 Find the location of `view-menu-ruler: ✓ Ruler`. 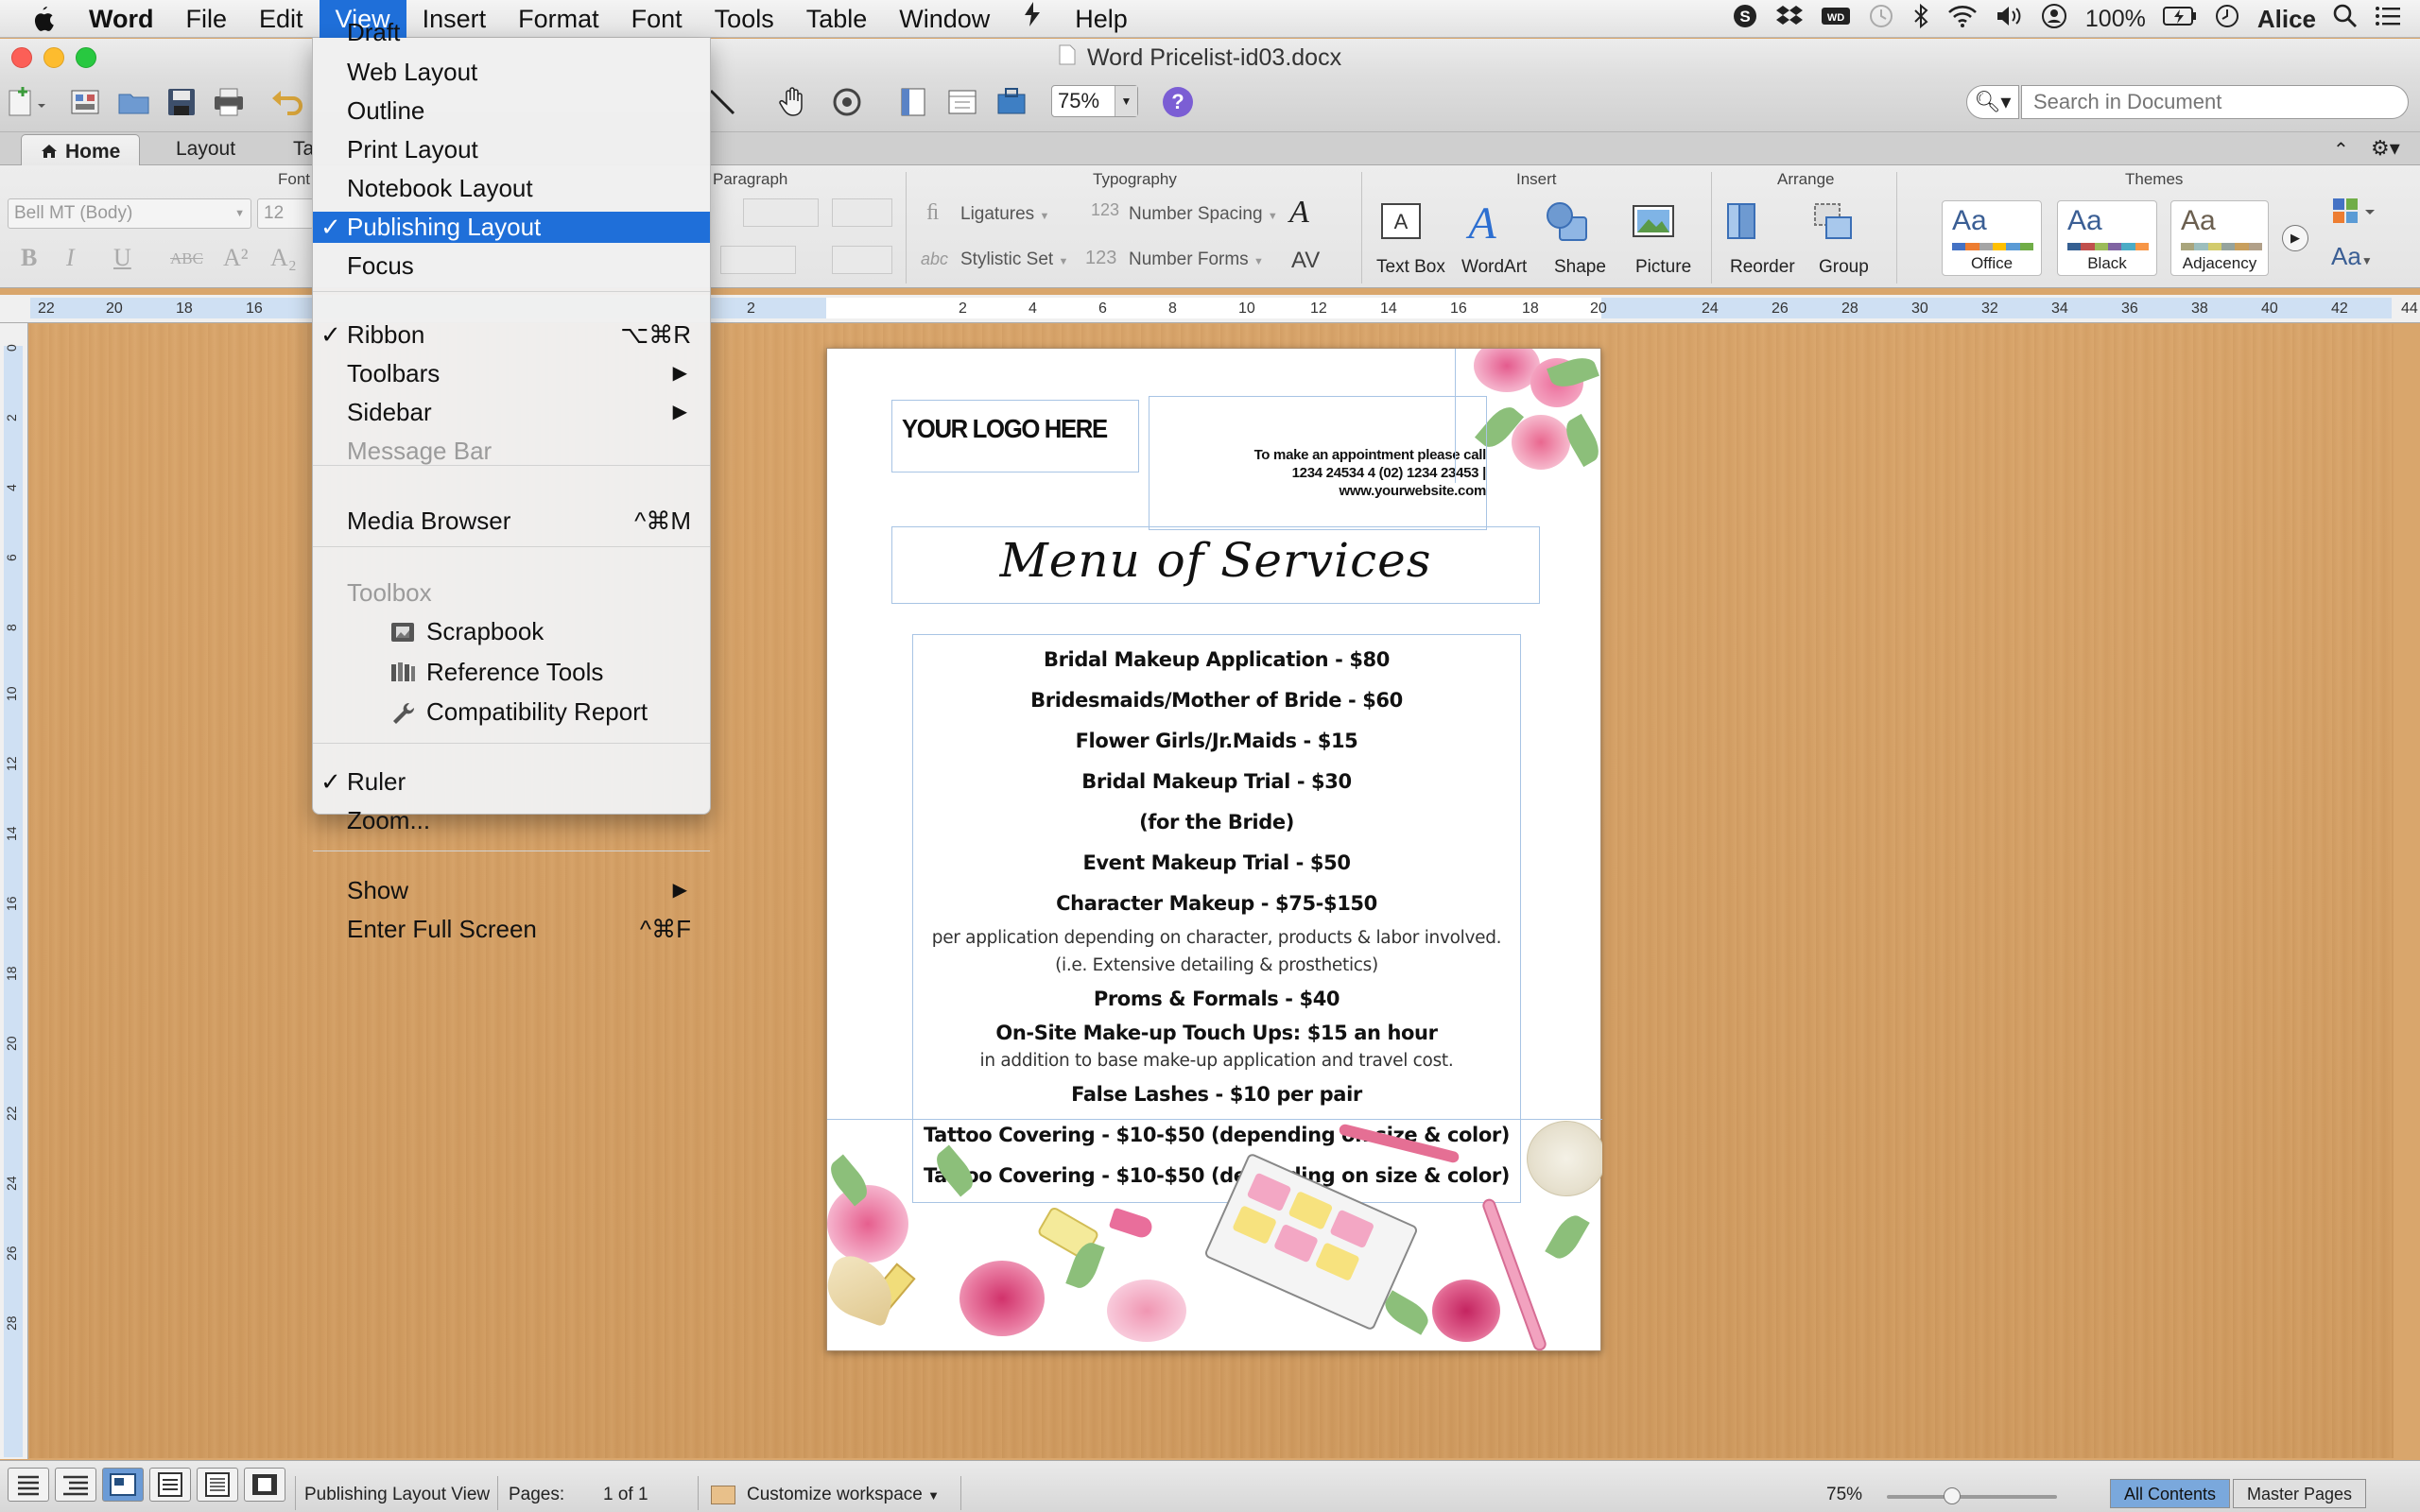

view-menu-ruler: ✓ Ruler is located at coordinates (512, 782).